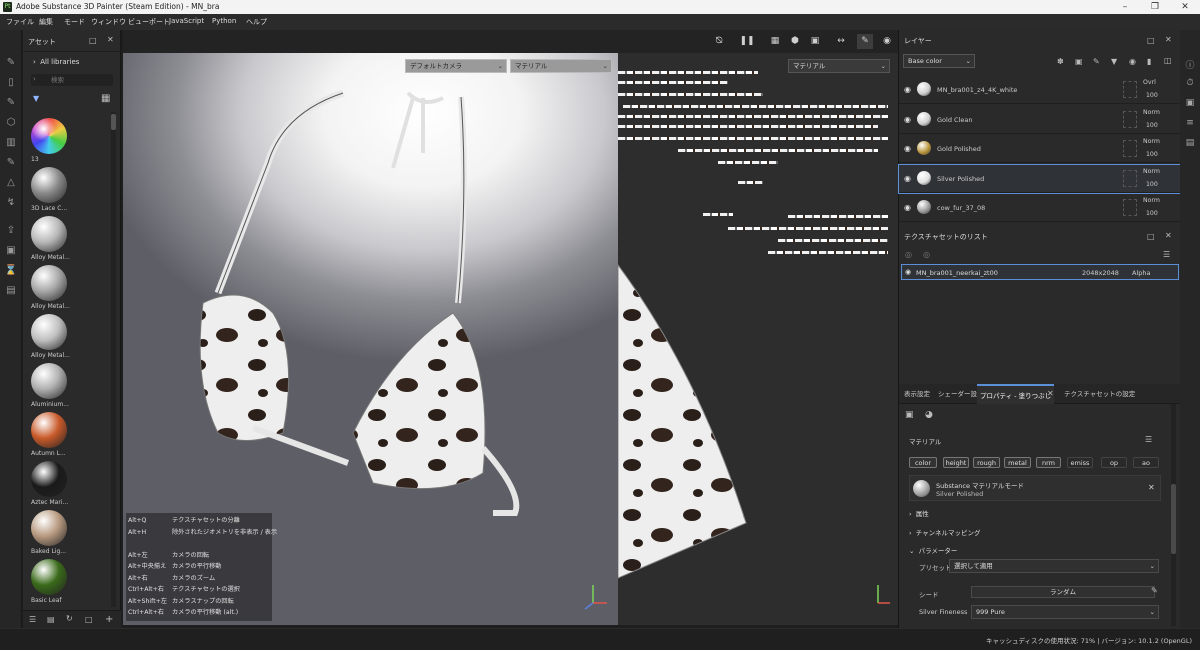  What do you see at coordinates (105, 98) in the screenshot?
I see `grid-view-icon: ▦` at bounding box center [105, 98].